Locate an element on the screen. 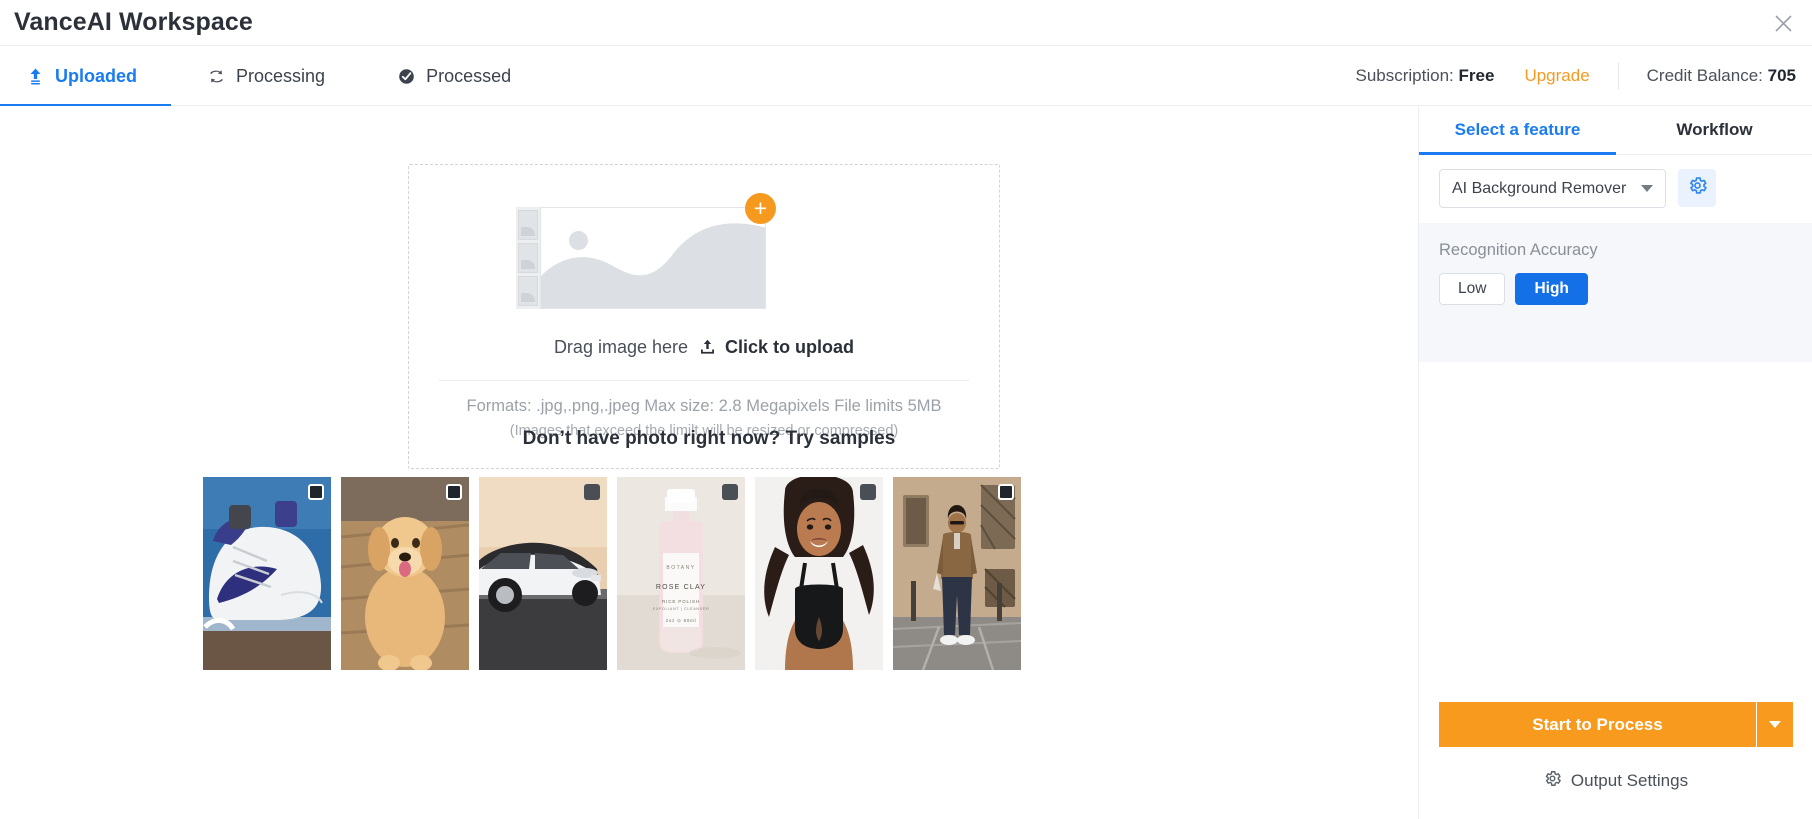 Image resolution: width=1812 pixels, height=819 pixels. svg-text: BOTANY is located at coordinates (680, 568).